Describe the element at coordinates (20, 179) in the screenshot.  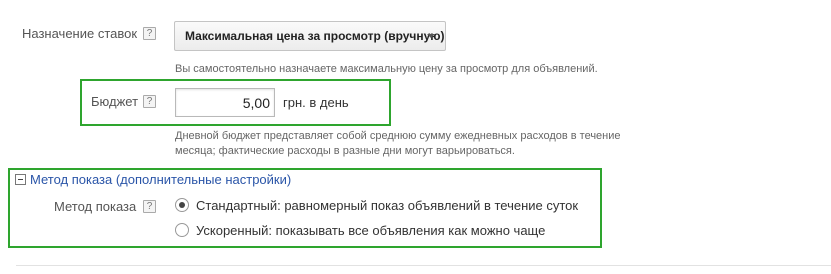
I see `collapse-icon` at that location.